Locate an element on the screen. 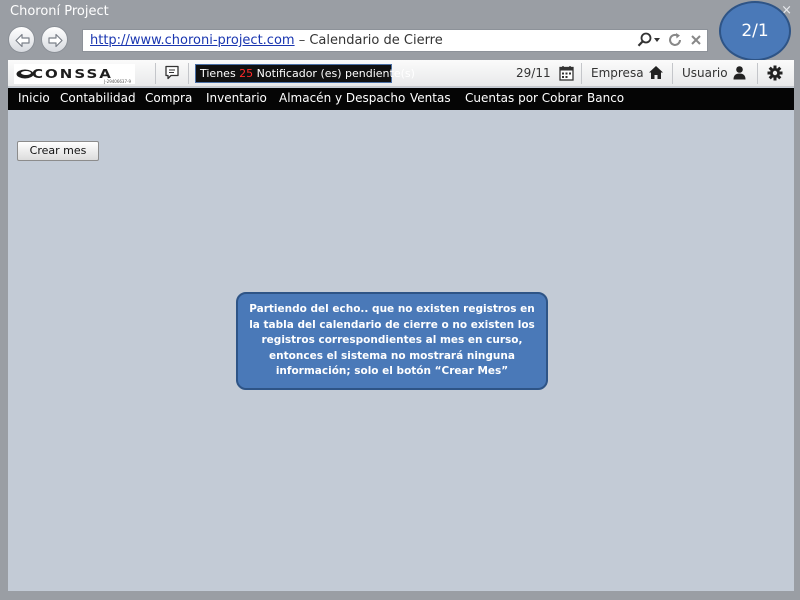 This screenshot has height=600, width=800. menu-item-ventas: Ventas is located at coordinates (430, 98).